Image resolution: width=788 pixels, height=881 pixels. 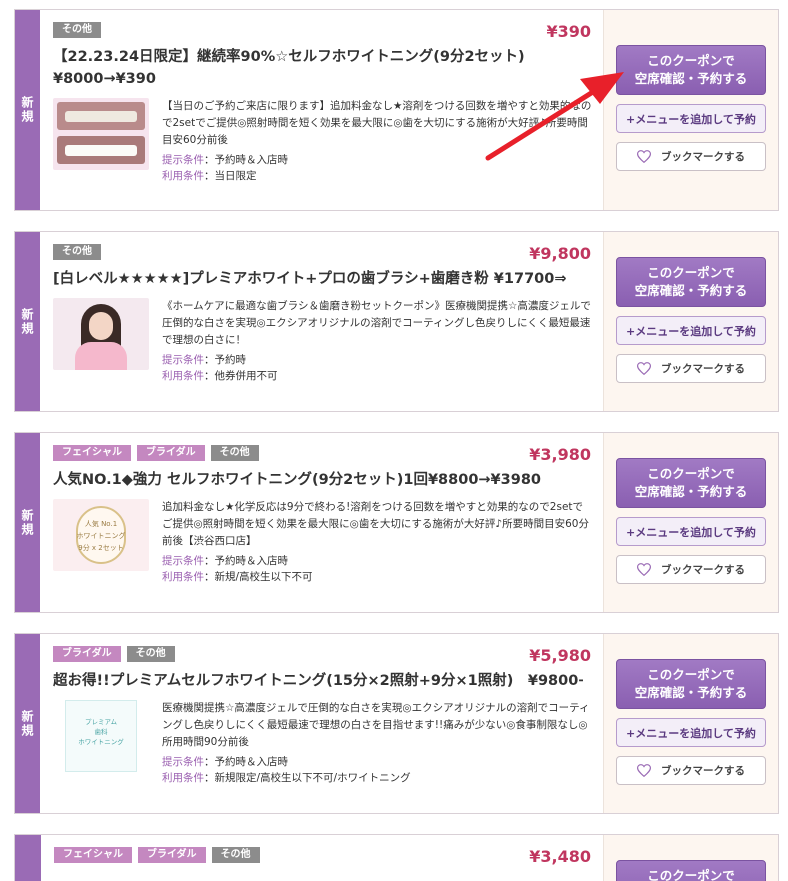 I want to click on coupon-title-line2: ¥8000→¥390, so click(x=322, y=79).